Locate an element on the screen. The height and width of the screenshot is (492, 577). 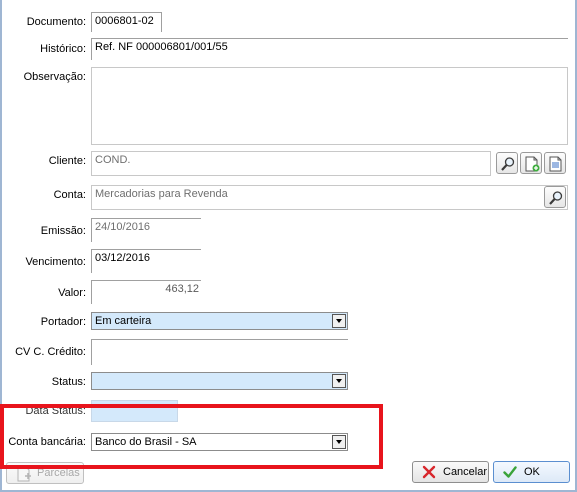
portador-label: Portador: is located at coordinates (63, 322).